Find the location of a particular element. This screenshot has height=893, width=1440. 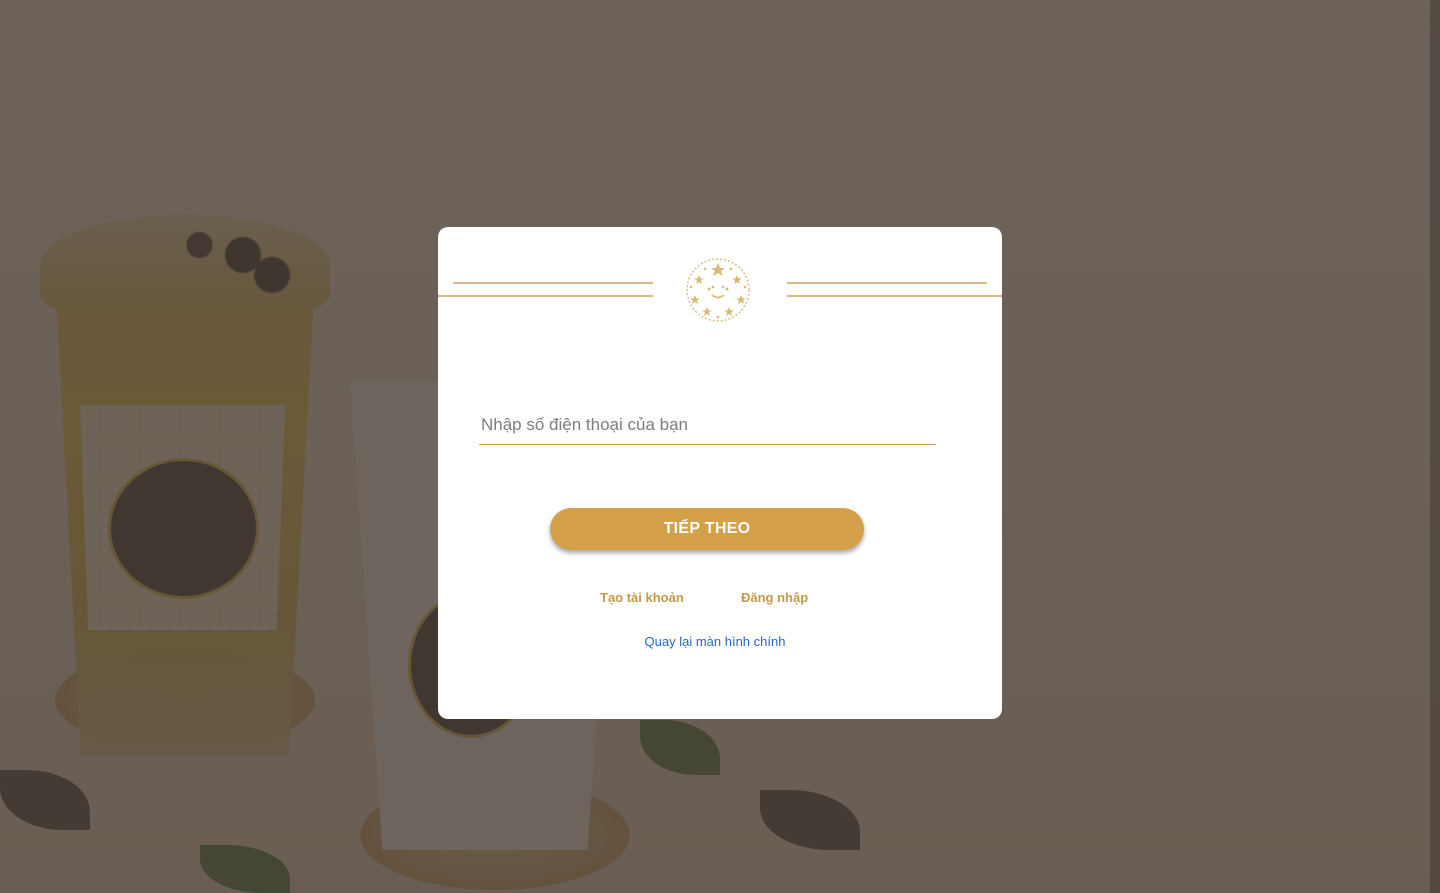

scrollbar is located at coordinates (1435, 446).